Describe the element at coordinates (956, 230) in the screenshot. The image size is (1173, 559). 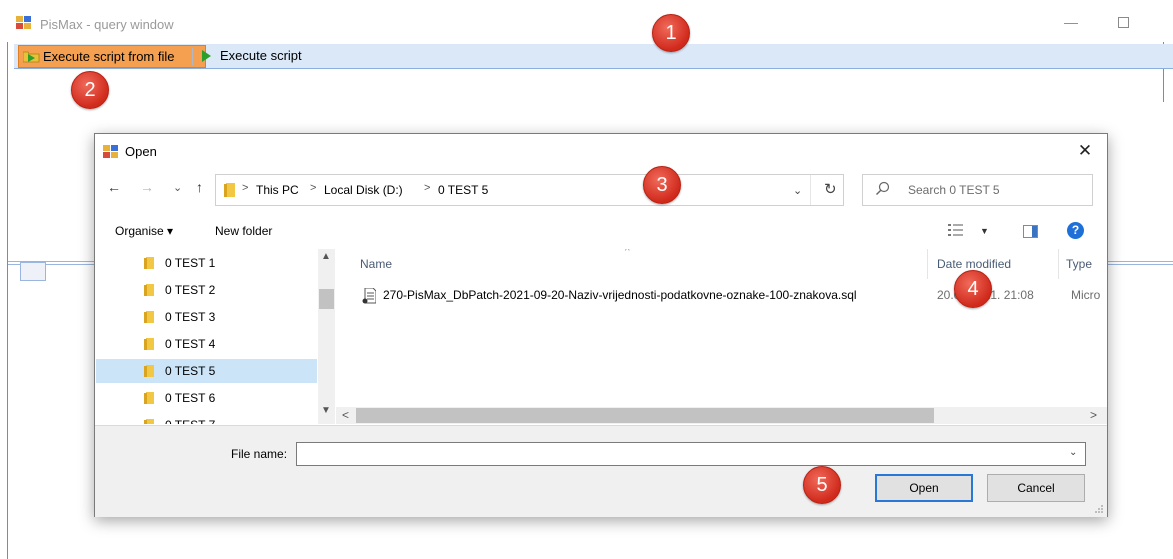
I see `view-options-icon` at that location.